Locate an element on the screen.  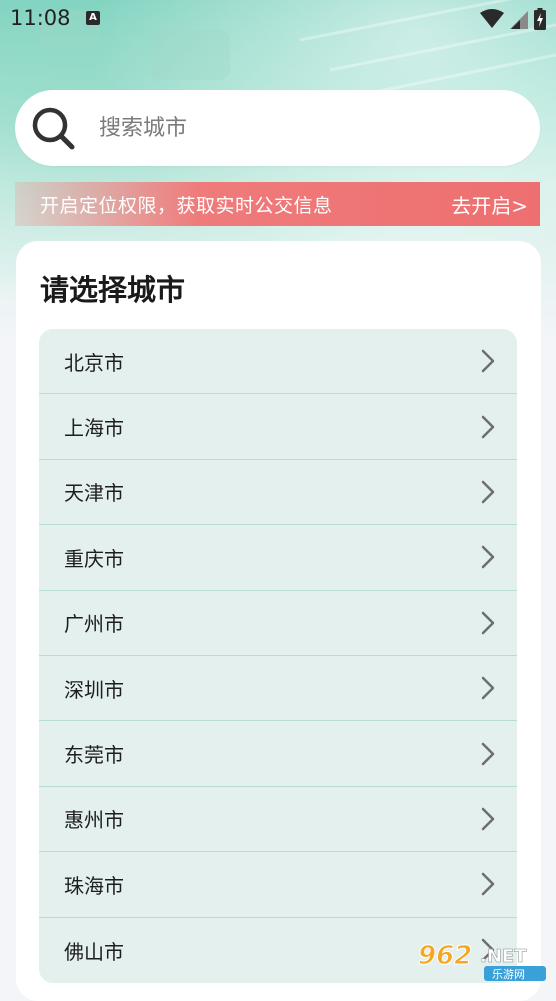
city-row-zhuhai: 珠海市 is located at coordinates (278, 885).